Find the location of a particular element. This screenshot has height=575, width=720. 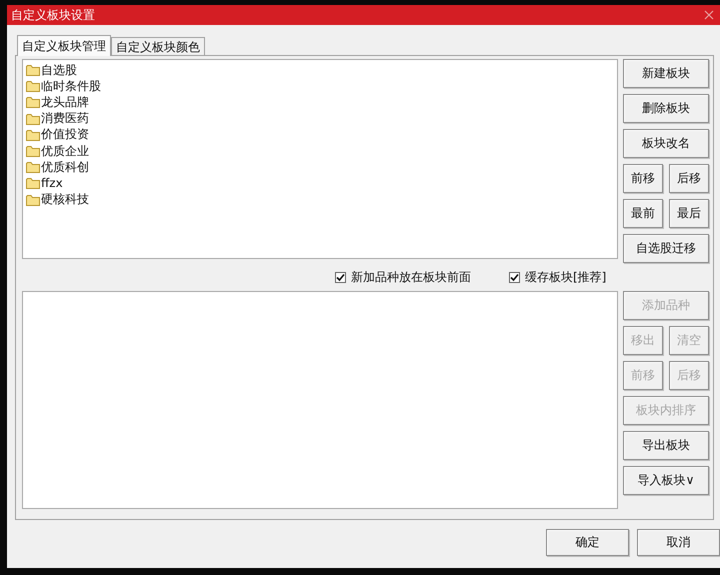

action-button: 删除板块 is located at coordinates (666, 108).